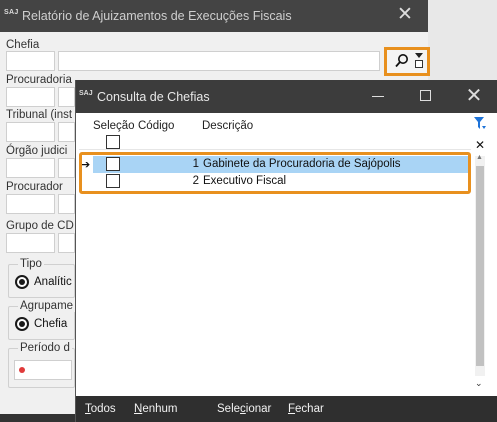  Describe the element at coordinates (275, 142) in the screenshot. I see `filter-row` at that location.